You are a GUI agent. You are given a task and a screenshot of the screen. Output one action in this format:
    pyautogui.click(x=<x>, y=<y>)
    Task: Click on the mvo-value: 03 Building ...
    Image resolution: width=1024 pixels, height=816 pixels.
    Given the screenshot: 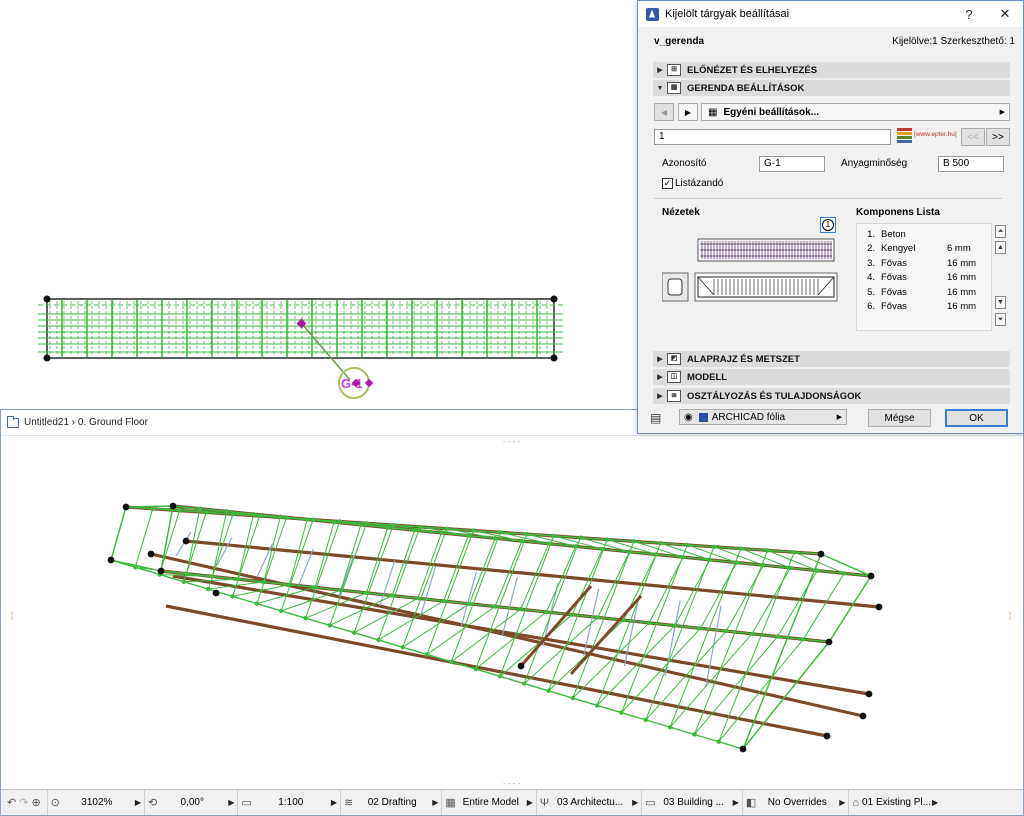 What is the action you would take?
    pyautogui.click(x=693, y=802)
    